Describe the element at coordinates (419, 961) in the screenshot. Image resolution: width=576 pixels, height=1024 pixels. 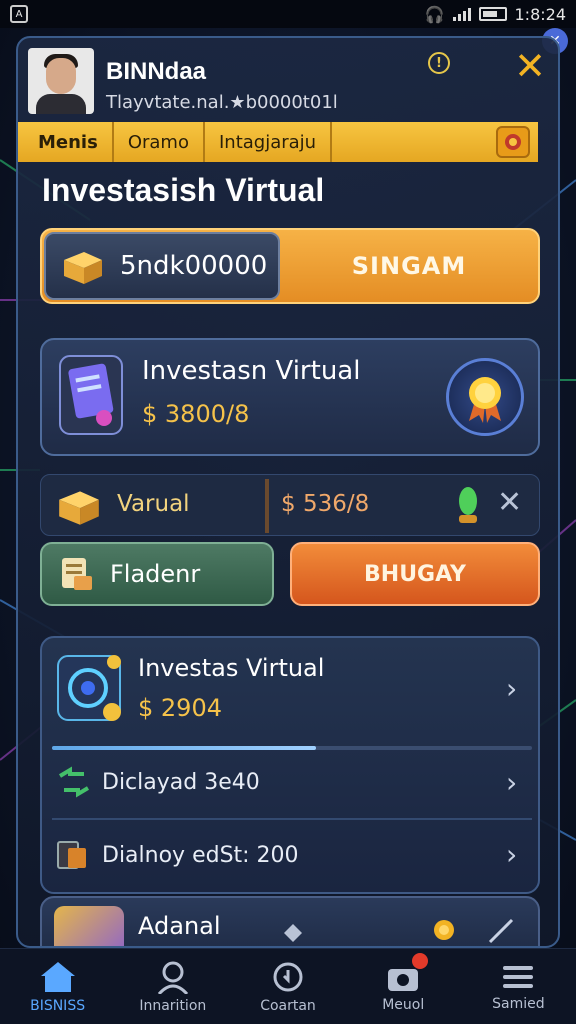
I see `notification-badge` at that location.